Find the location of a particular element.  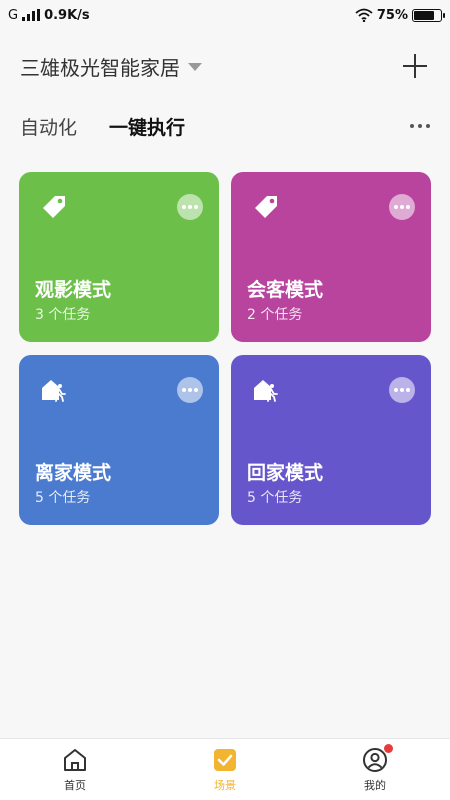

tab-one-tap: 一键执行 is located at coordinates (147, 126).